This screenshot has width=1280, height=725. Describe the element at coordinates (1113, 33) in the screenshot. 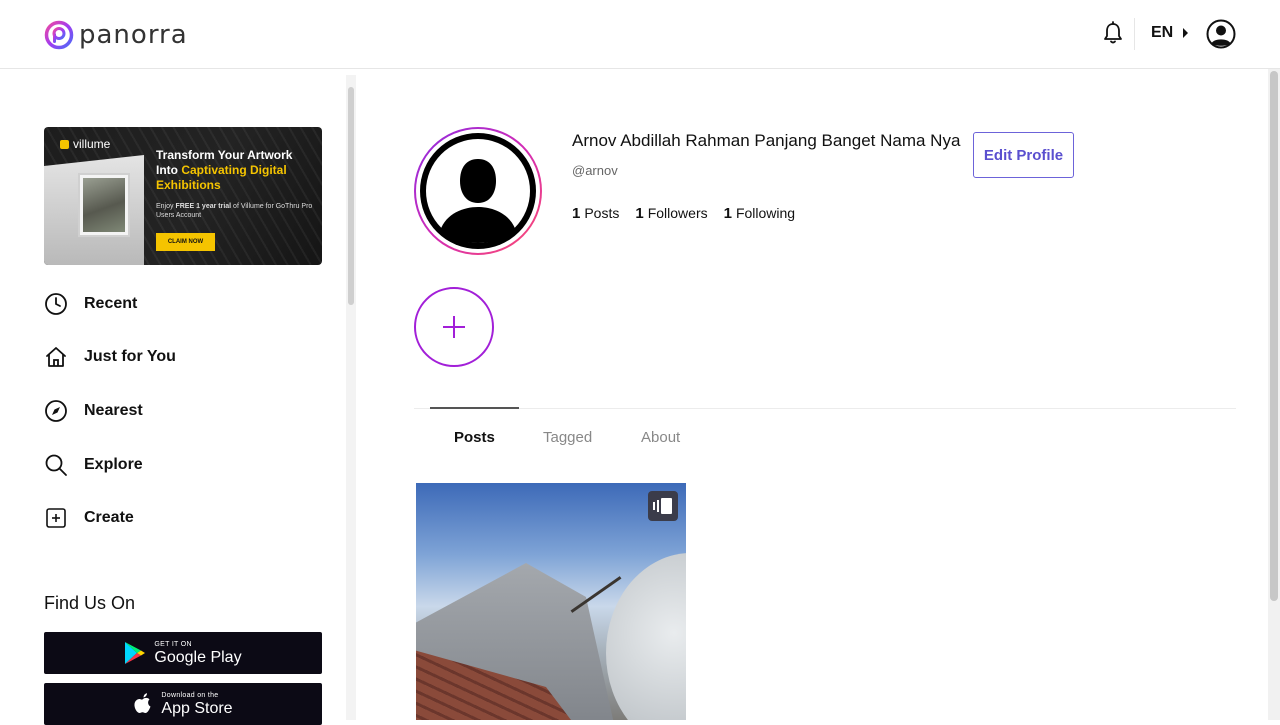

I see `notification-bell-icon` at that location.